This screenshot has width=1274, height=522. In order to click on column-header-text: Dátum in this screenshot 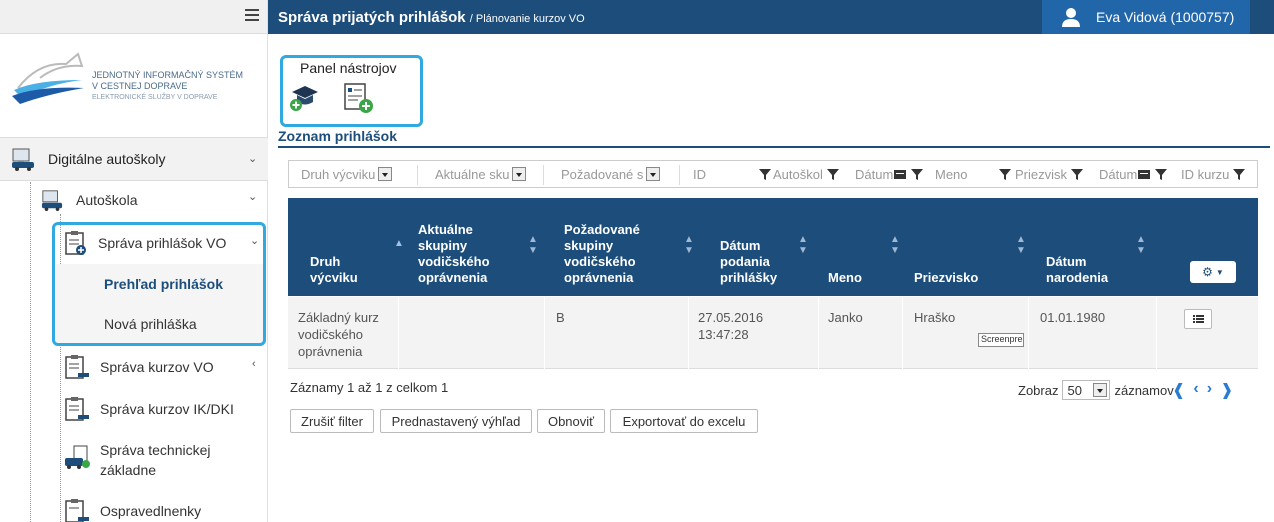, I will do `click(740, 245)`.